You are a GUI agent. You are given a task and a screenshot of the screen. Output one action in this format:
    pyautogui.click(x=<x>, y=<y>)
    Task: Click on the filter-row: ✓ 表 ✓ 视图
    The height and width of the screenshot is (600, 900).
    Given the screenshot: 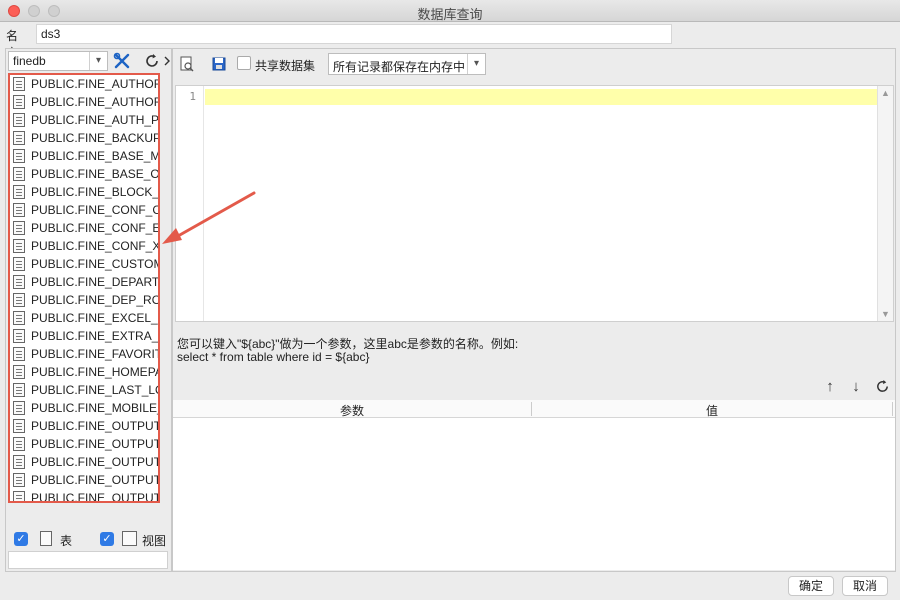 What is the action you would take?
    pyautogui.click(x=92, y=540)
    